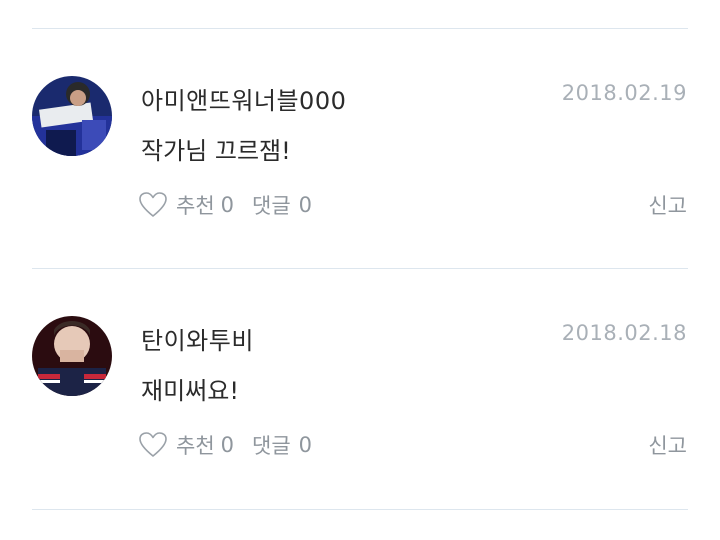 The width and height of the screenshot is (720, 540). Describe the element at coordinates (360, 509) in the screenshot. I see `bottom-divider` at that location.